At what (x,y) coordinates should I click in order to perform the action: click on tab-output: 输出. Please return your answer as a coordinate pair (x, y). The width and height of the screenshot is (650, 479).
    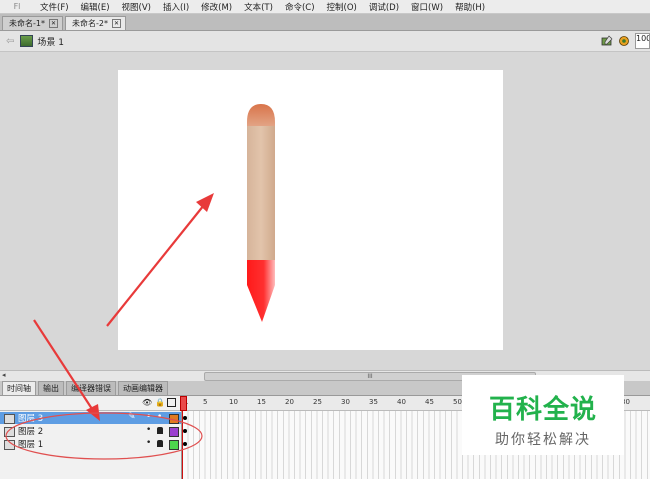
    Looking at the image, I should click on (51, 388).